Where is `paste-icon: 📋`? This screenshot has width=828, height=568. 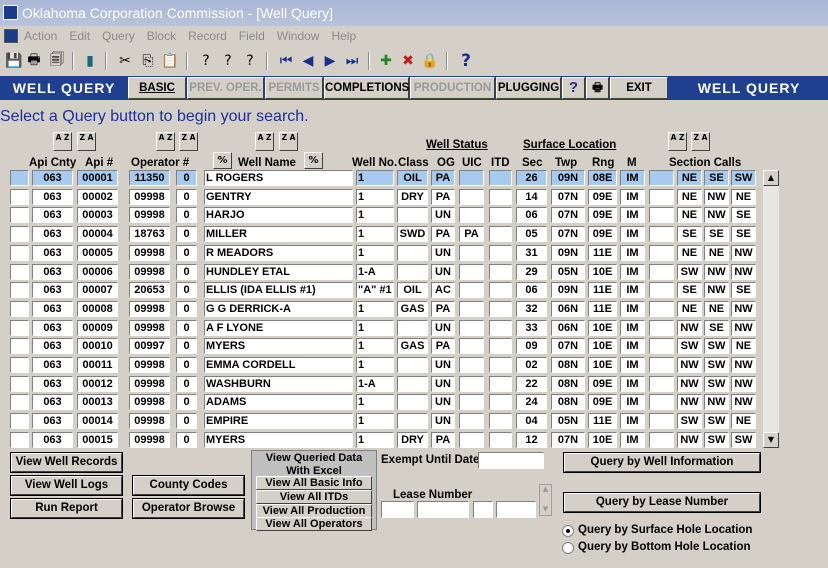
paste-icon: 📋 is located at coordinates (170, 61).